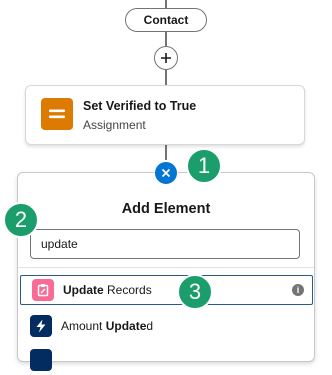 This screenshot has width=332, height=375. I want to click on result-update-records: Update Records i, so click(166, 290).